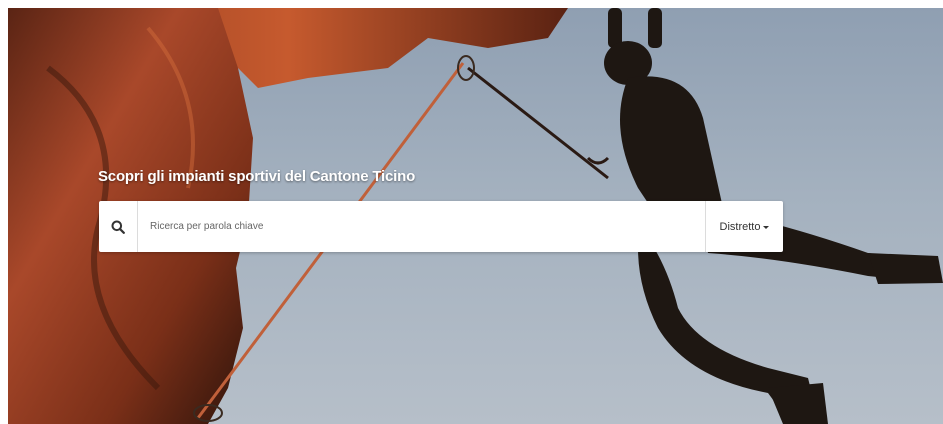 This screenshot has height=424, width=943. I want to click on search-input, so click(421, 226).